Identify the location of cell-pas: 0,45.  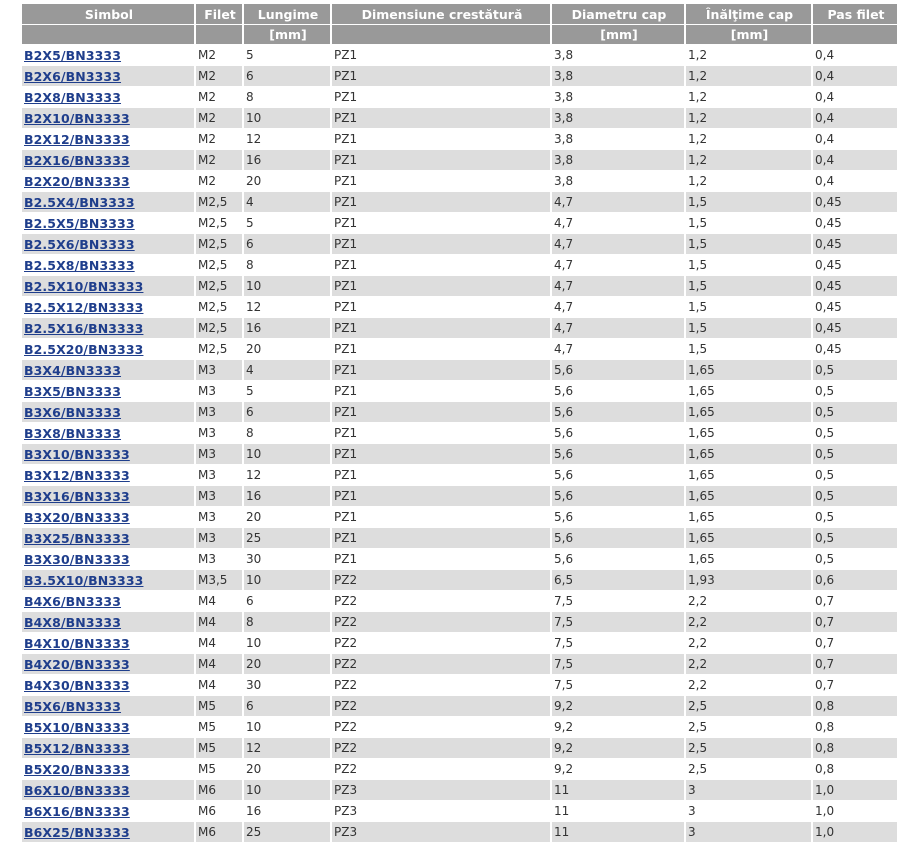
(855, 328).